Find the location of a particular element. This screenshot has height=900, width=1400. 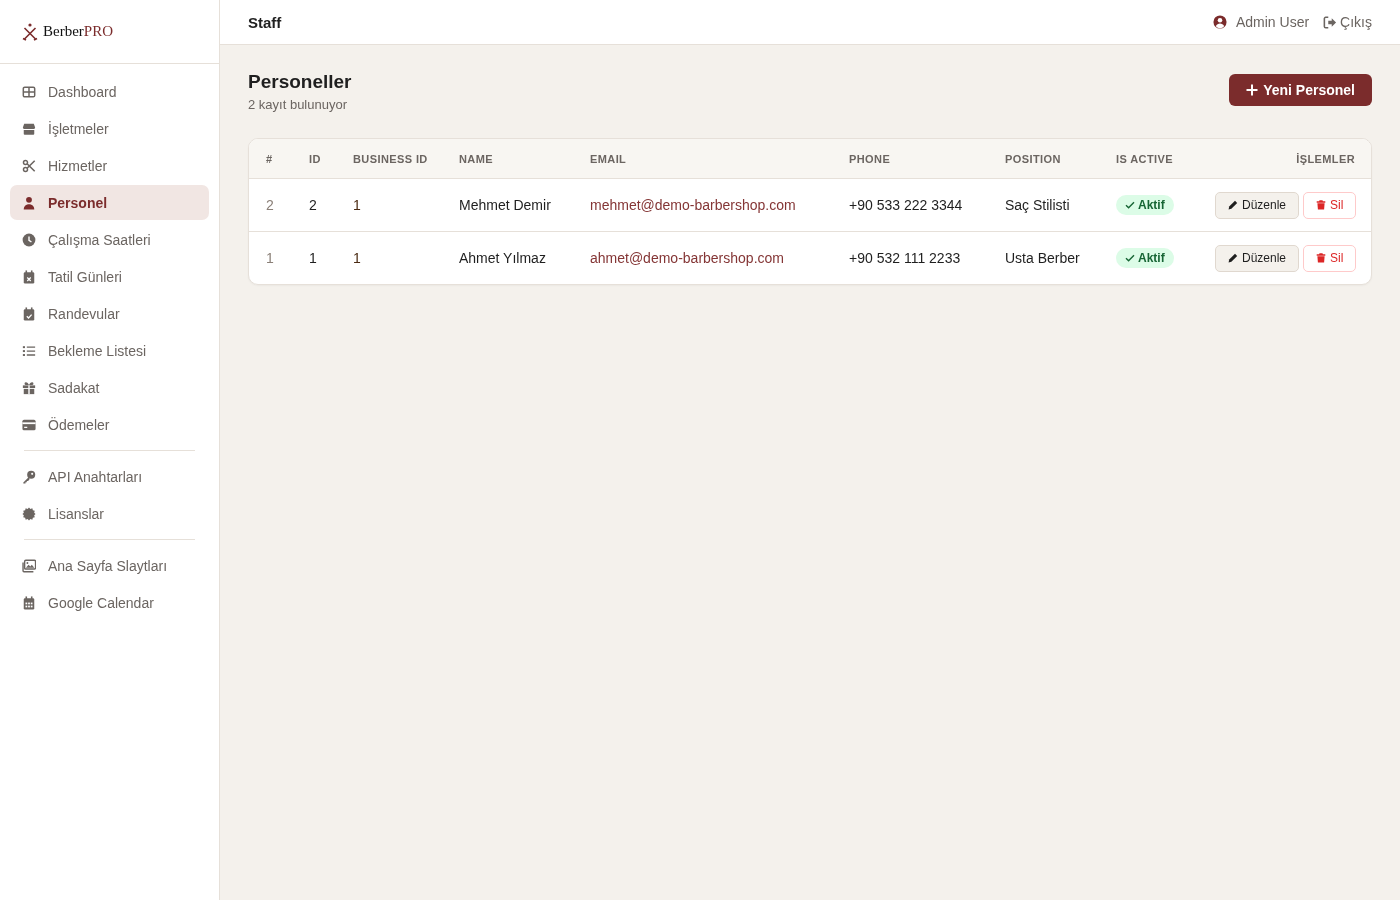

seal-icon is located at coordinates (29, 513).